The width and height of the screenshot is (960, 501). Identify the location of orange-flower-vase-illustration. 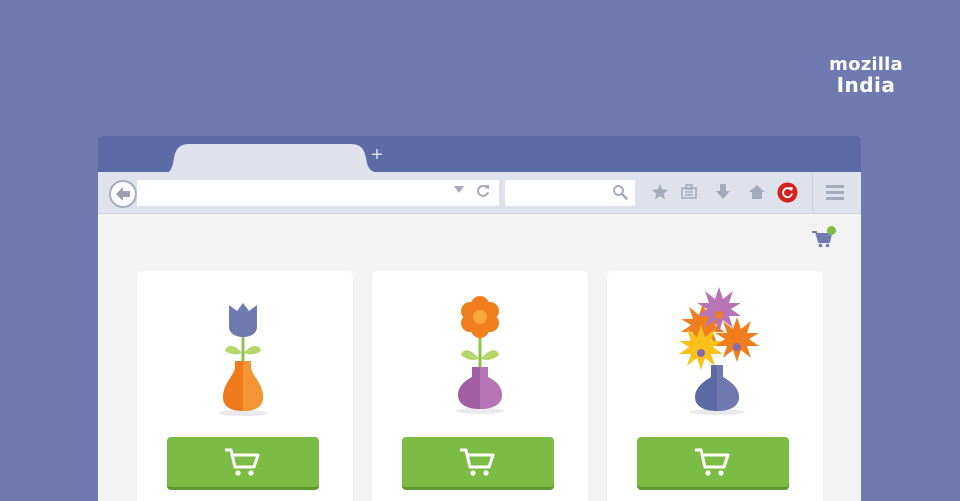
(480, 355).